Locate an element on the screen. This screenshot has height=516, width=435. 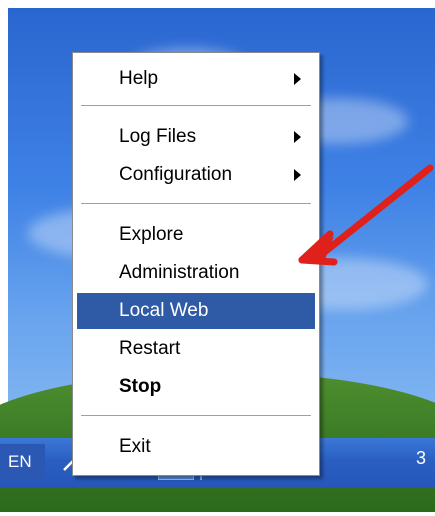
menu-item-stop: Stop is located at coordinates (196, 387).